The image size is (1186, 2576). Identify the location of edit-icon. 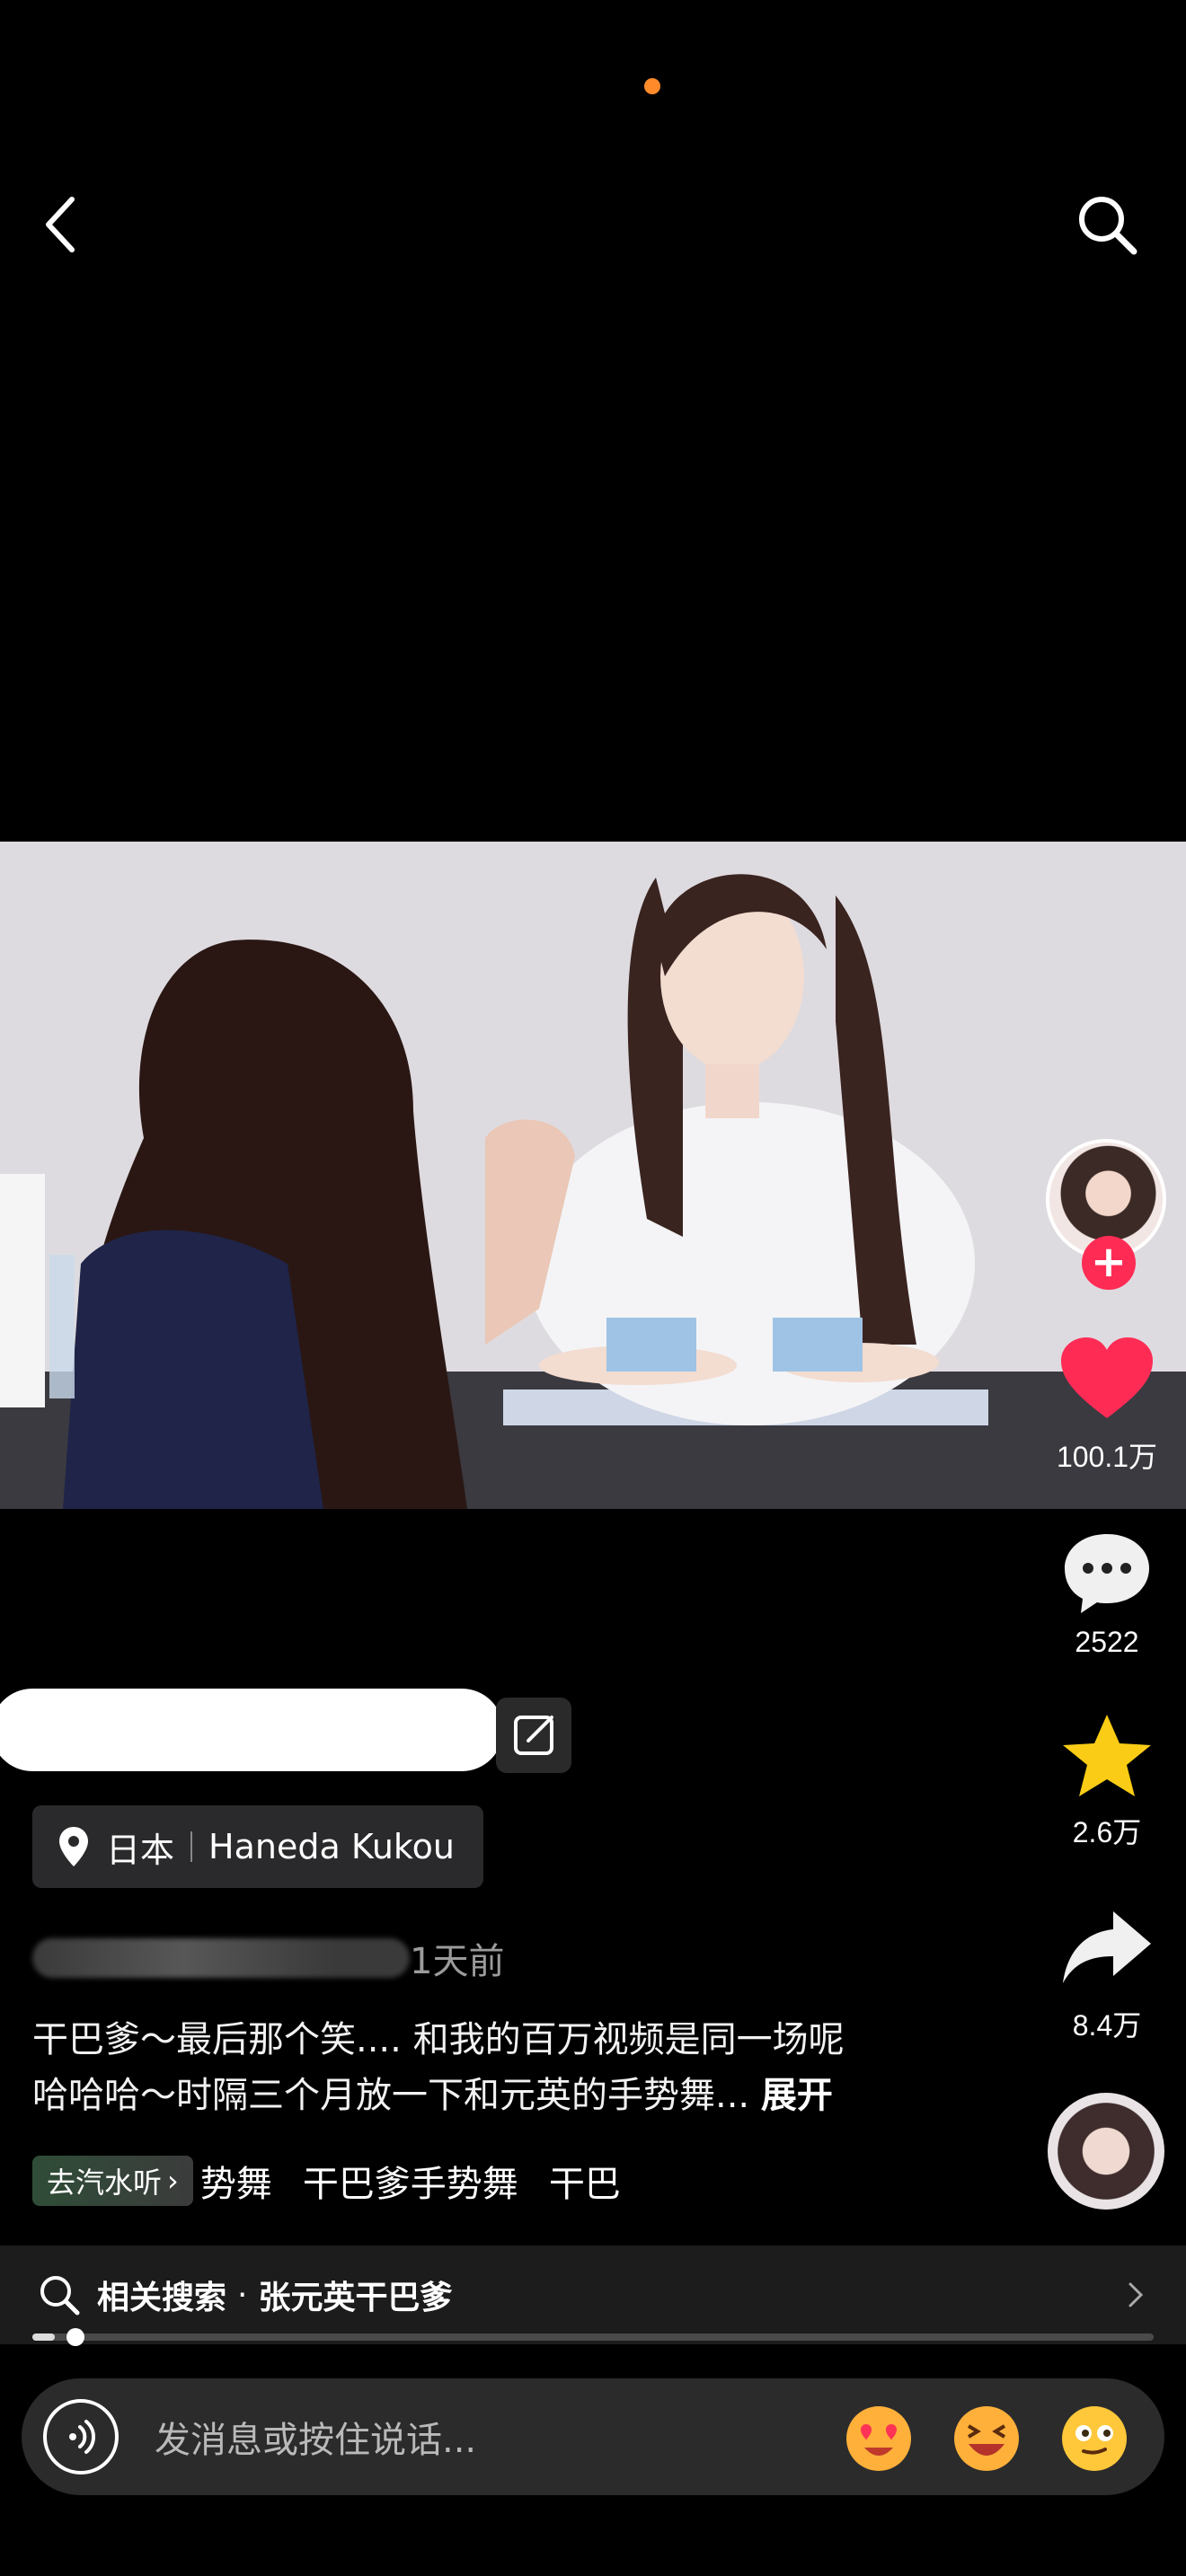
(533, 1735).